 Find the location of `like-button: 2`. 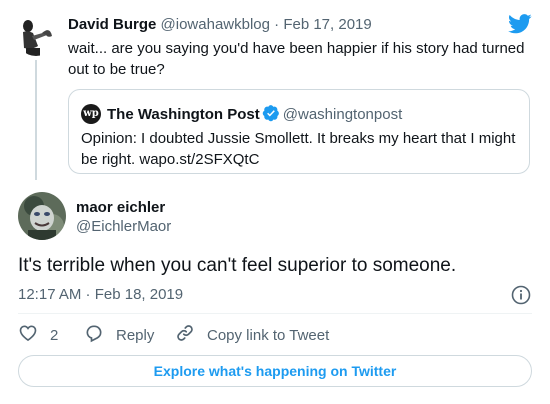

like-button: 2 is located at coordinates (51, 335).